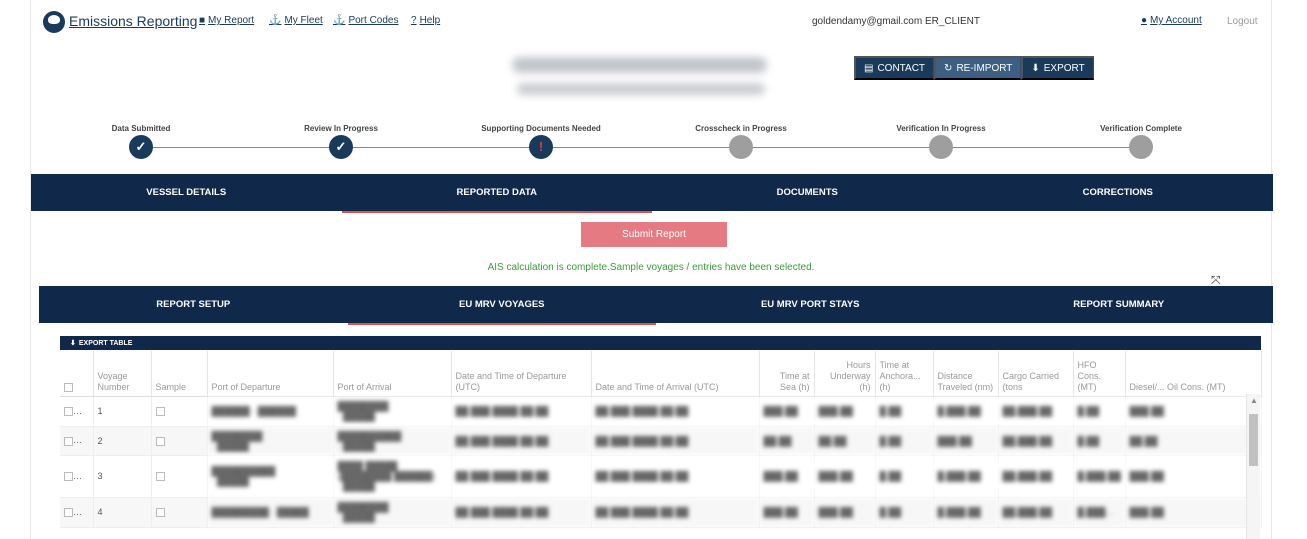 The image size is (1307, 539). Describe the element at coordinates (193, 304) in the screenshot. I see `tab-report-setup: REPORT SETUP` at that location.